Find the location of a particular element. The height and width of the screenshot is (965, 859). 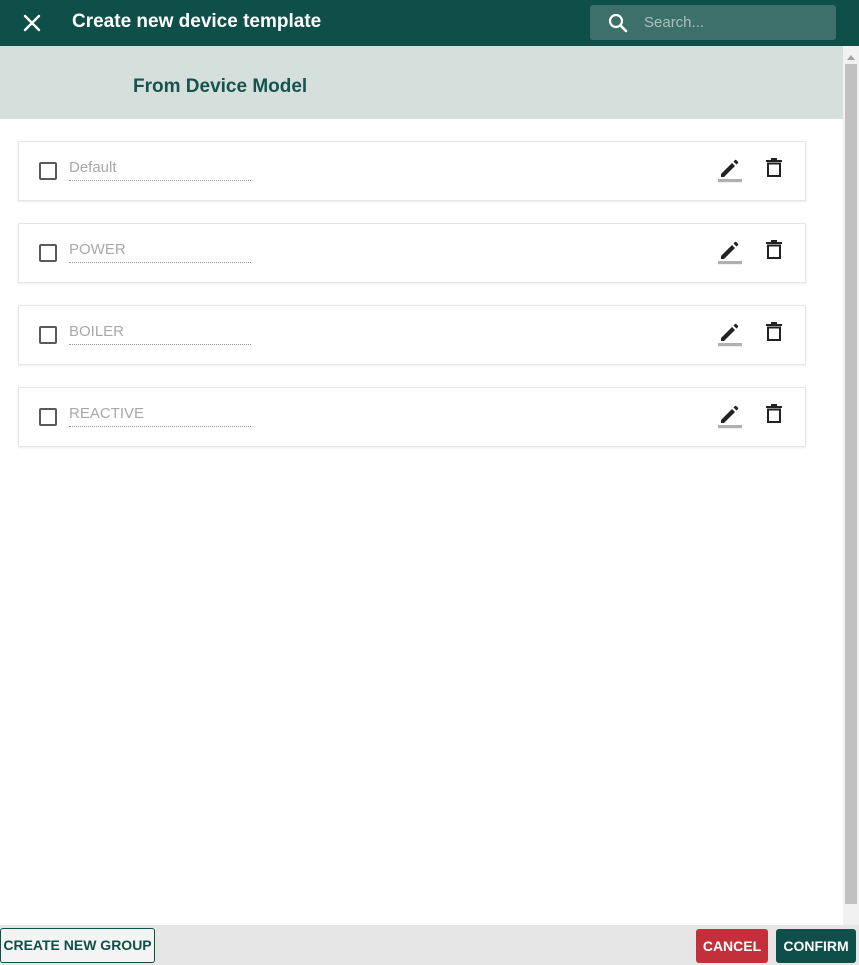

search-icon is located at coordinates (618, 23).